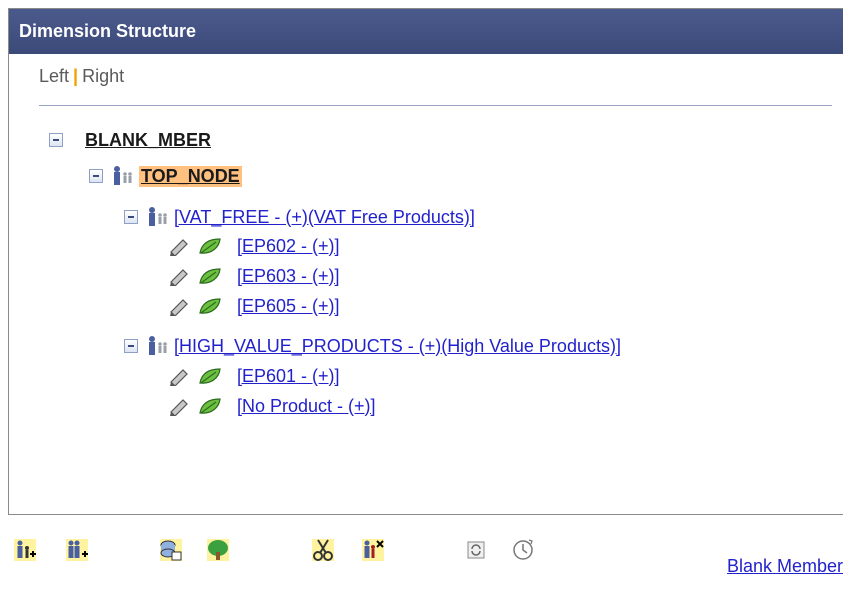 Image resolution: width=843 pixels, height=591 pixels. Describe the element at coordinates (523, 550) in the screenshot. I see `effective-date-icon` at that location.